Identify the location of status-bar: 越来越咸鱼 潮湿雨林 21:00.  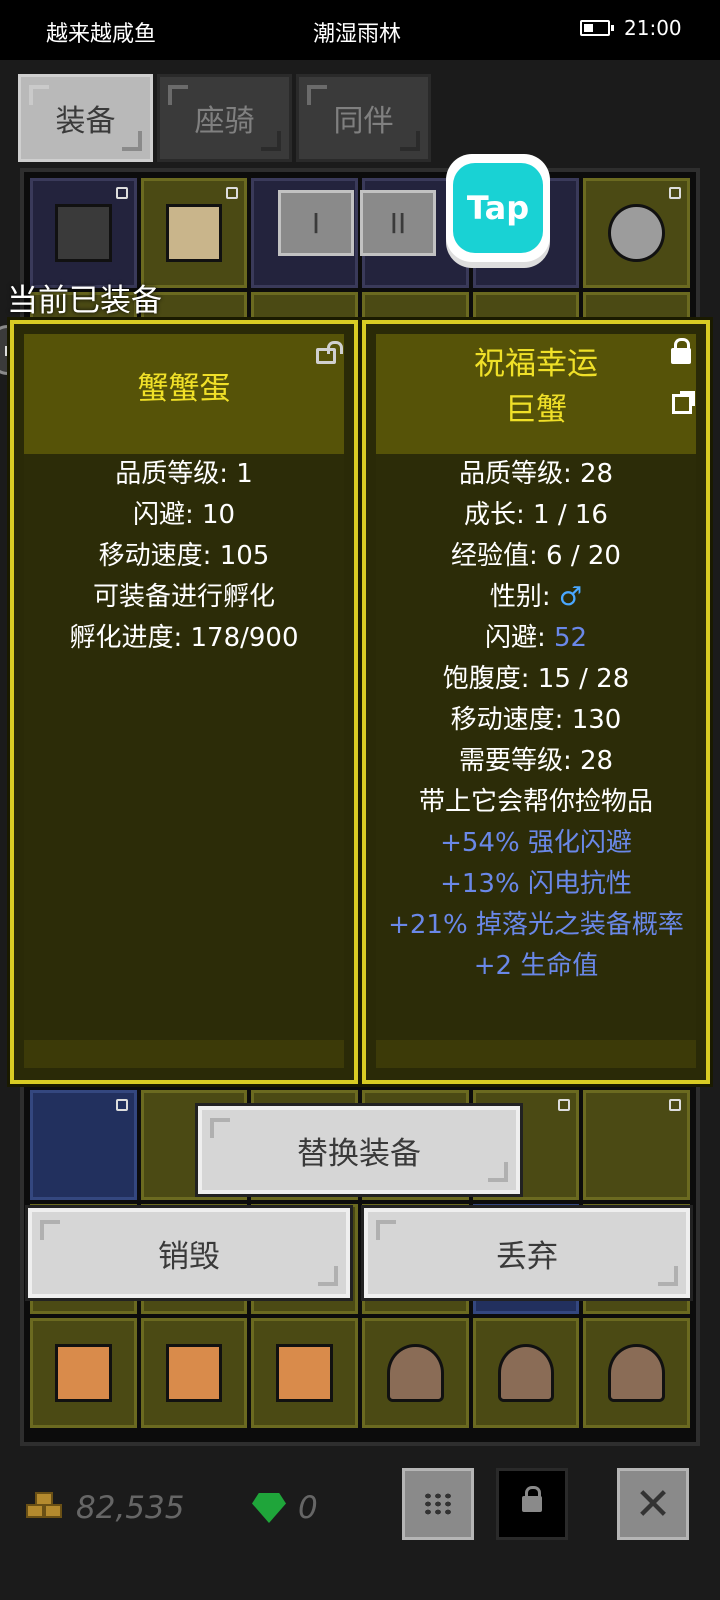
(360, 30).